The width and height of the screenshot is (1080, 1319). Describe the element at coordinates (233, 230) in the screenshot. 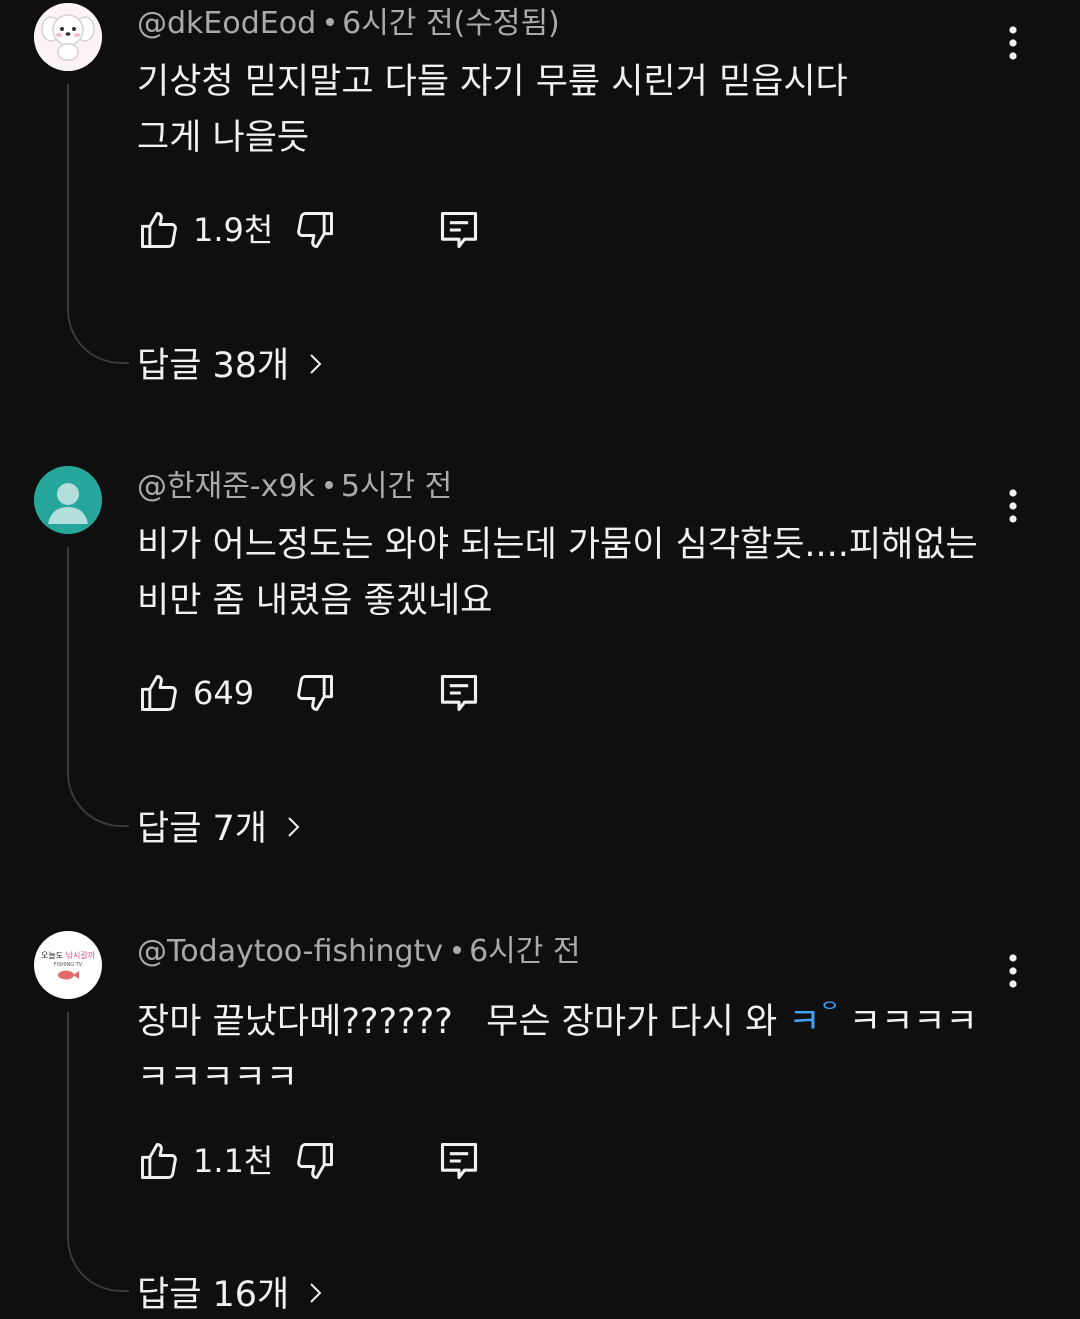

I see `like-count: 1.9천` at that location.